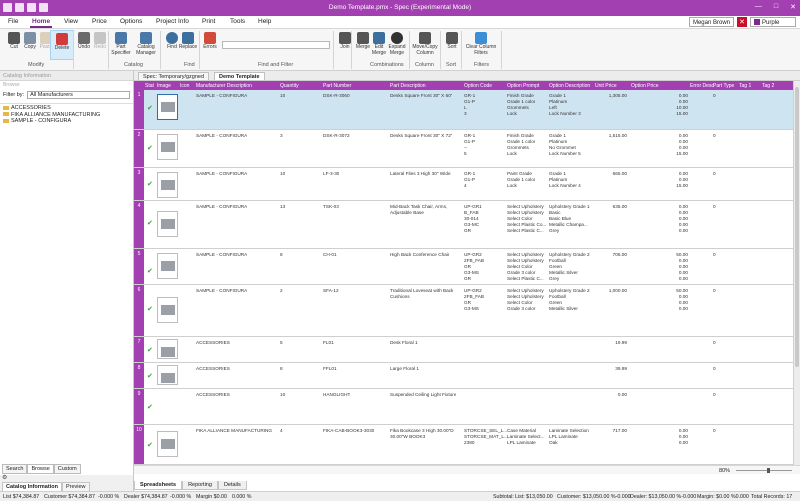  I want to click on manufacturer-filter-select: All Manufacturers, so click(78, 95).